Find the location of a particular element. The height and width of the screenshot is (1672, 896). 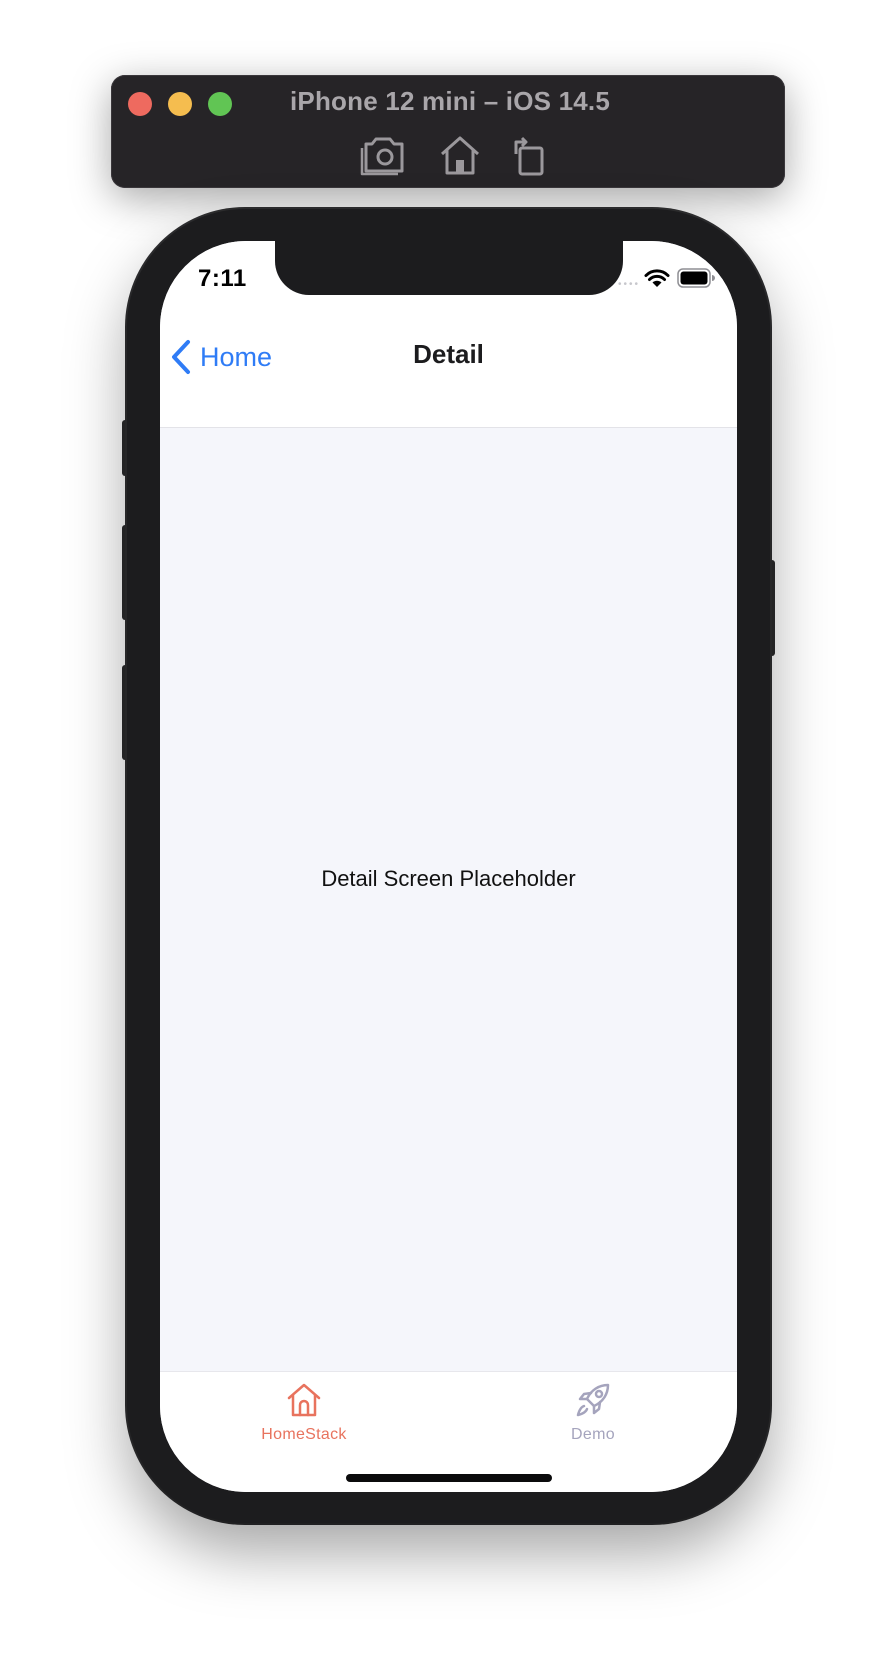

page-title: Detail is located at coordinates (448, 354).